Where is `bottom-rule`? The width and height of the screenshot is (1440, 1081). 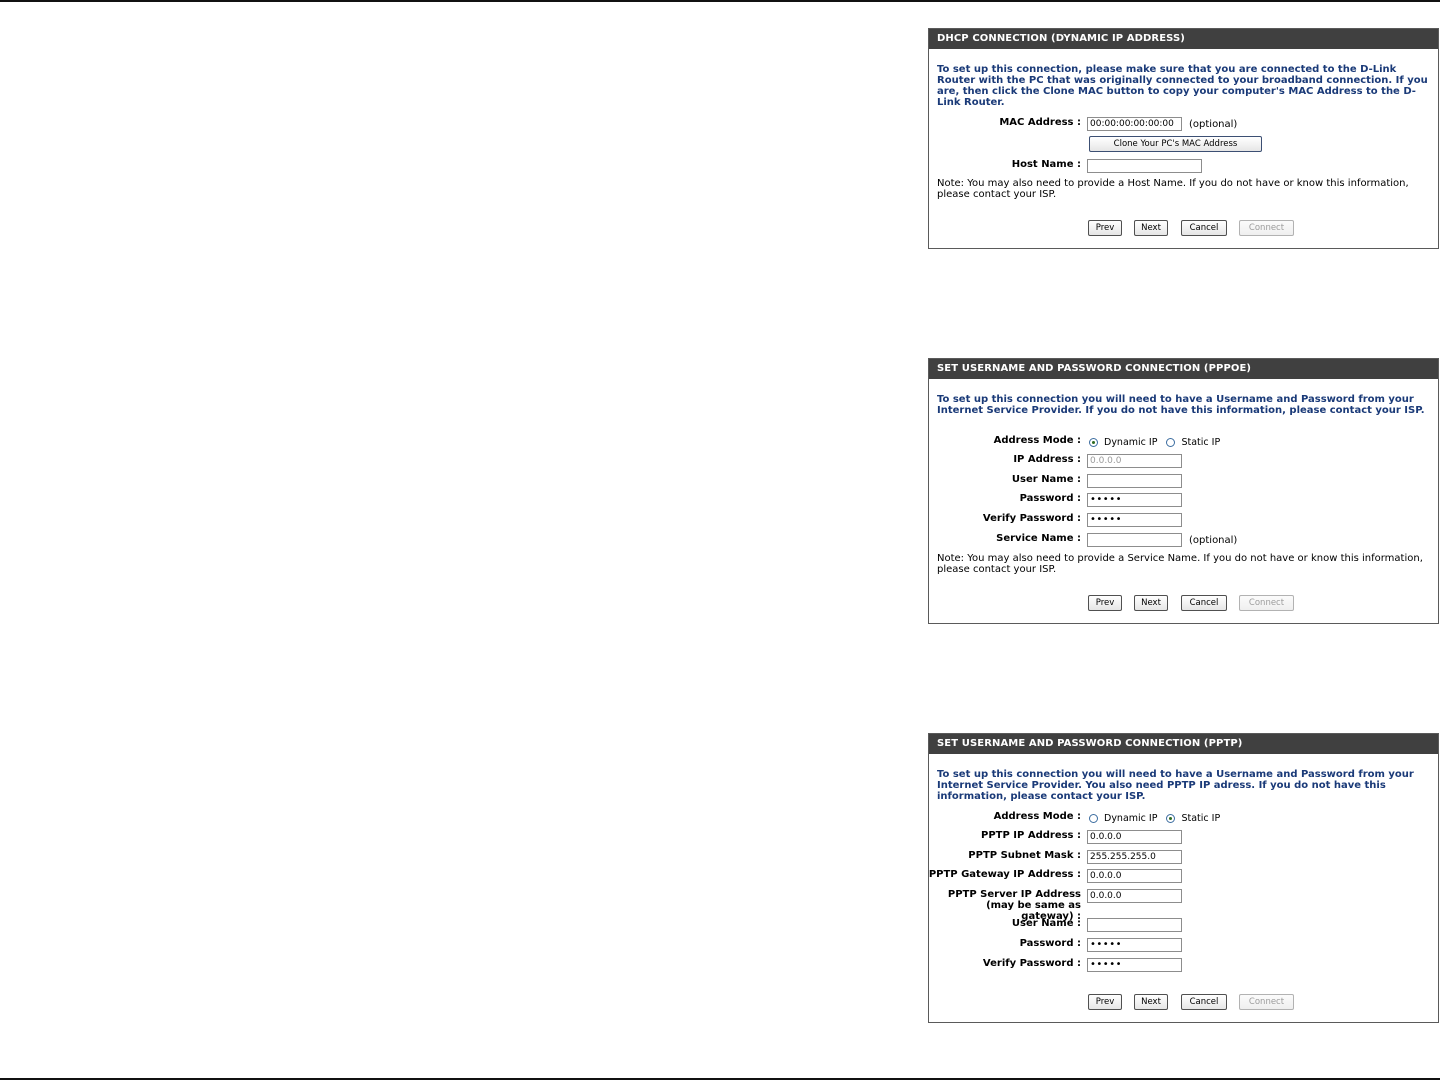
bottom-rule is located at coordinates (720, 1079).